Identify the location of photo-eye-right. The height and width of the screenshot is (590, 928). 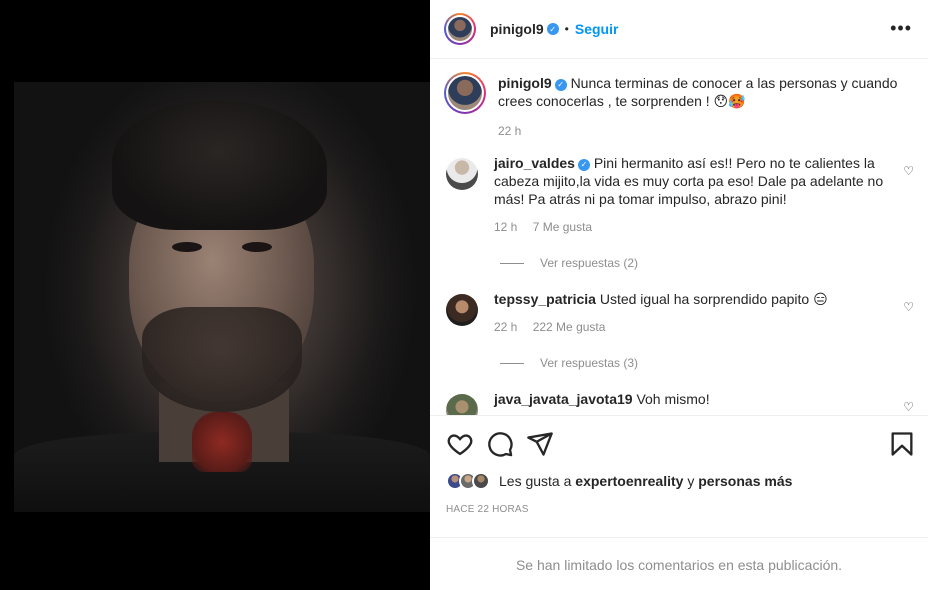
(257, 247).